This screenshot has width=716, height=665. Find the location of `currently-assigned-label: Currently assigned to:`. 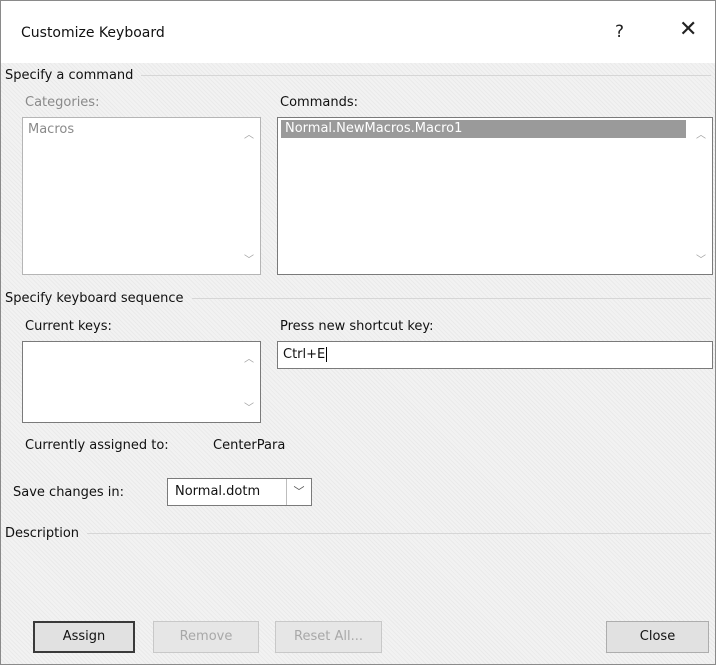

currently-assigned-label: Currently assigned to: is located at coordinates (97, 445).